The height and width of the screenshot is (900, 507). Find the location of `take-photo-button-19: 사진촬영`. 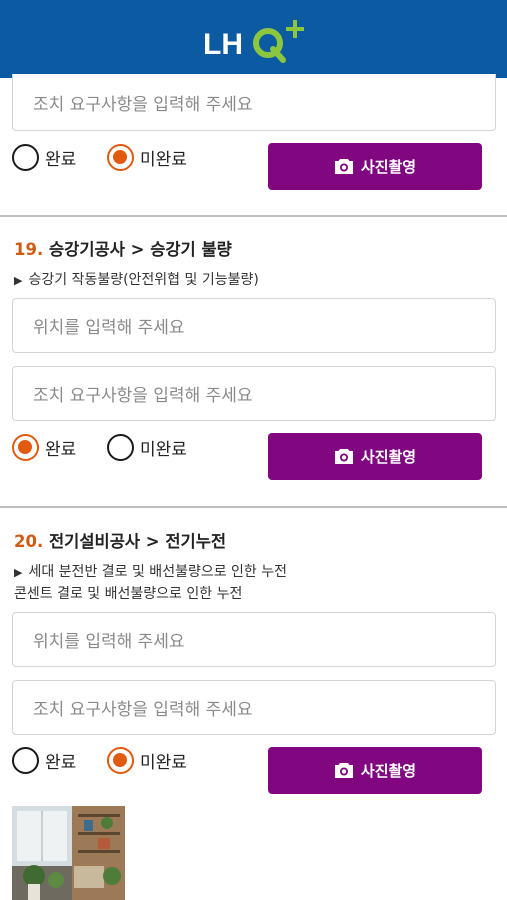

take-photo-button-19: 사진촬영 is located at coordinates (375, 456).